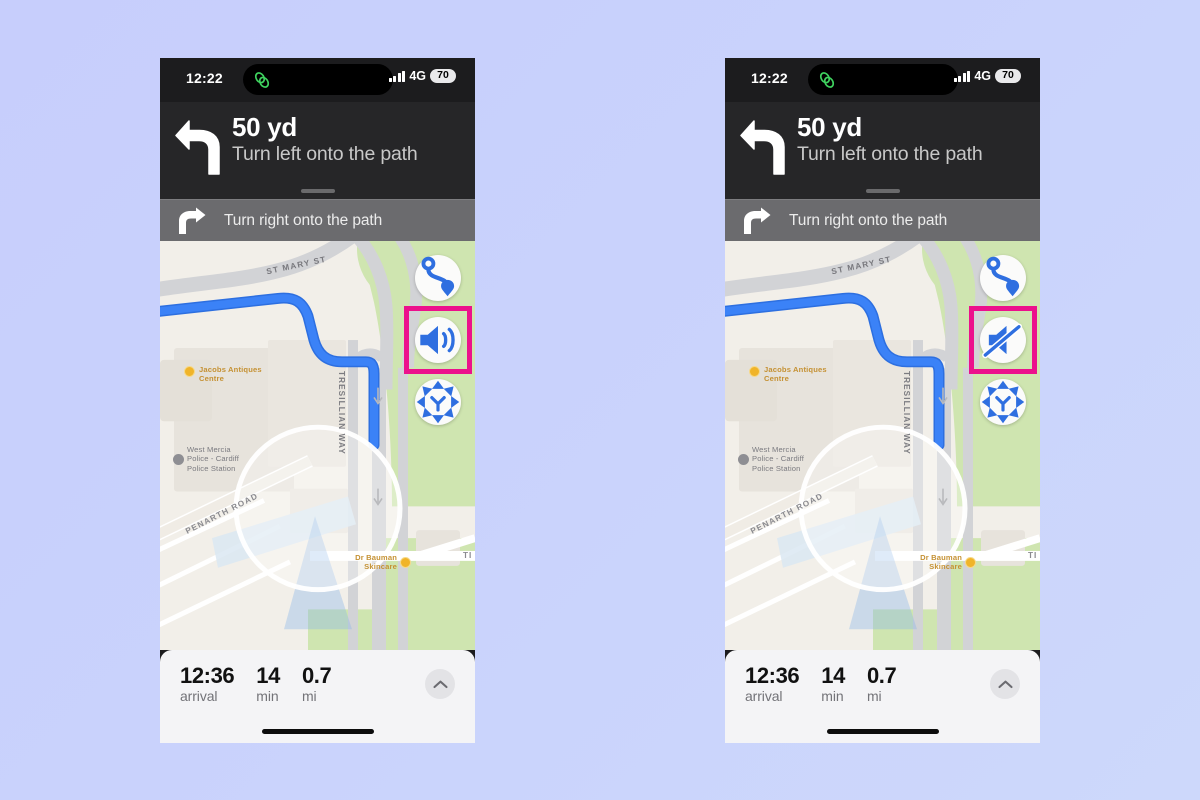 The height and width of the screenshot is (800, 1200). I want to click on speaker-slash-icon, so click(1002, 341).